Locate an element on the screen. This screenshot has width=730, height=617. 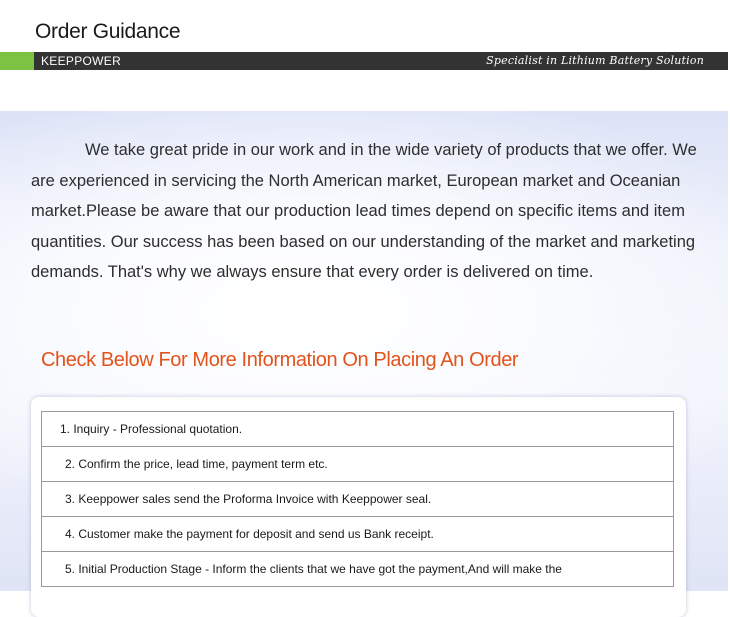
step-1-text: 1. Inquiry - Professional quotation. is located at coordinates (151, 429).